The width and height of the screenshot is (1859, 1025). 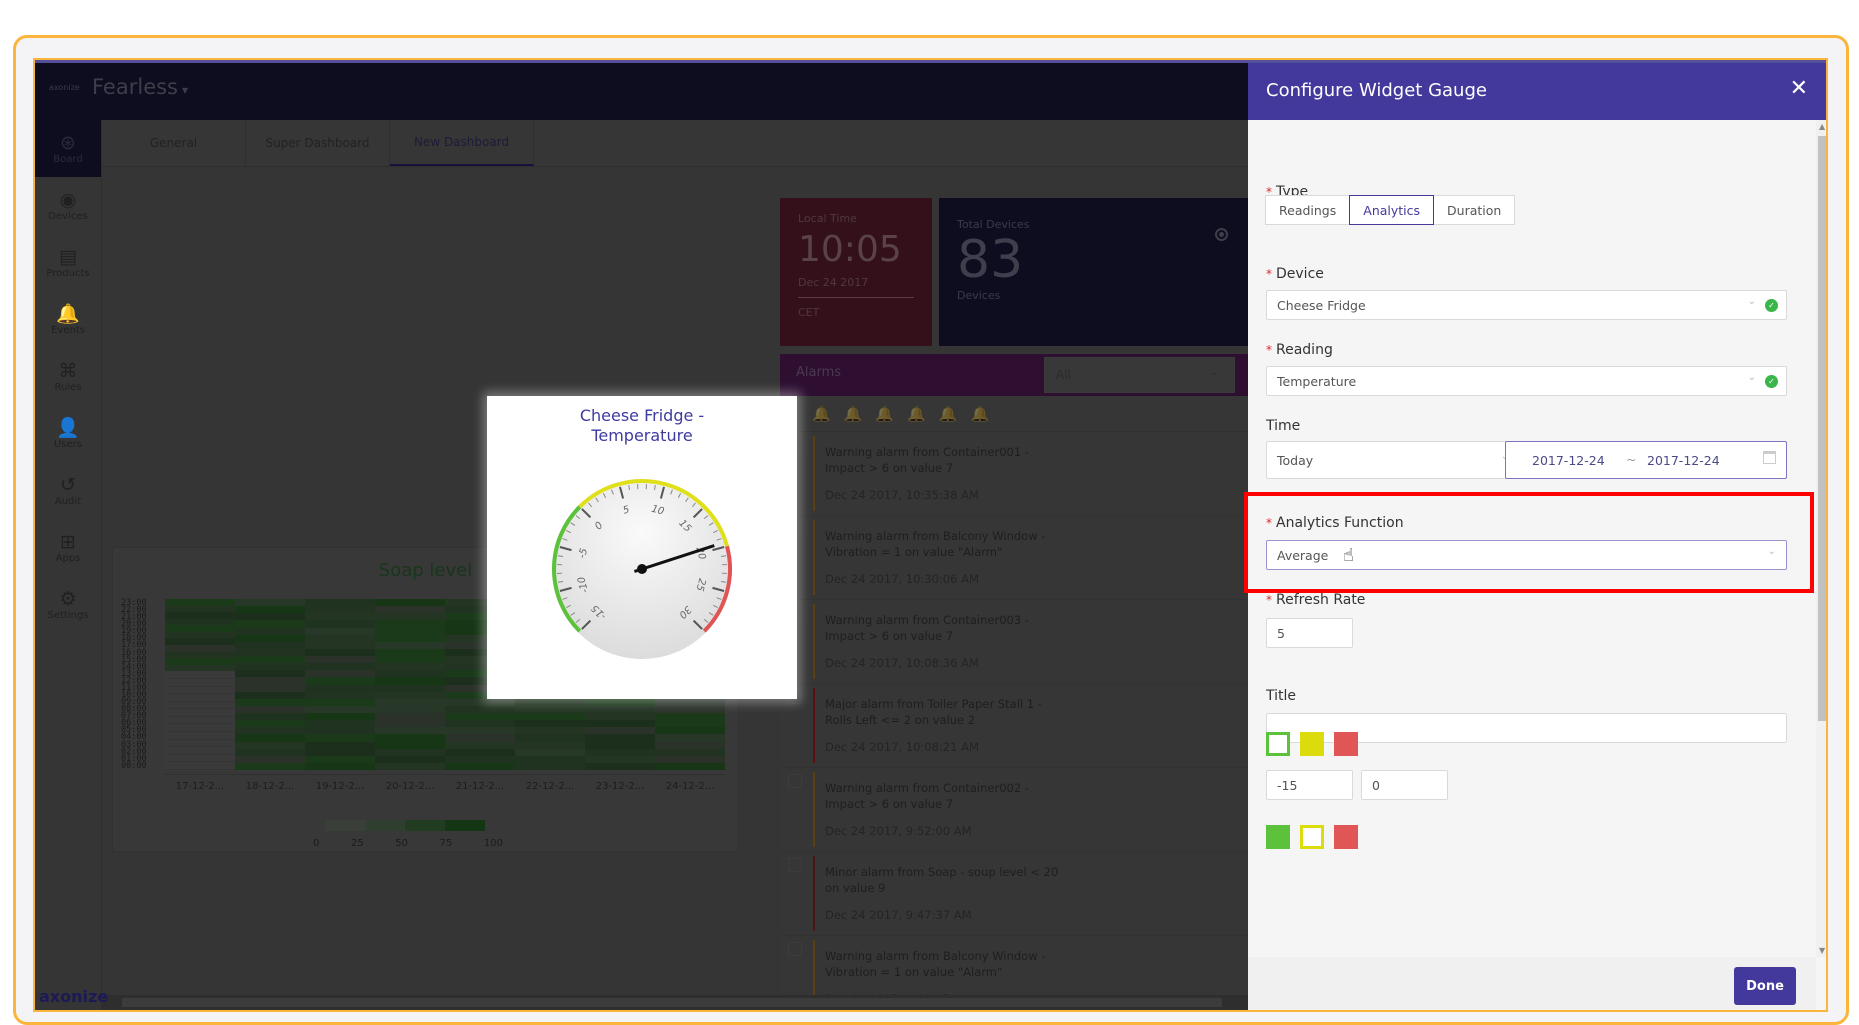 What do you see at coordinates (884, 414) in the screenshot?
I see `bell-minor-icon: 🔔` at bounding box center [884, 414].